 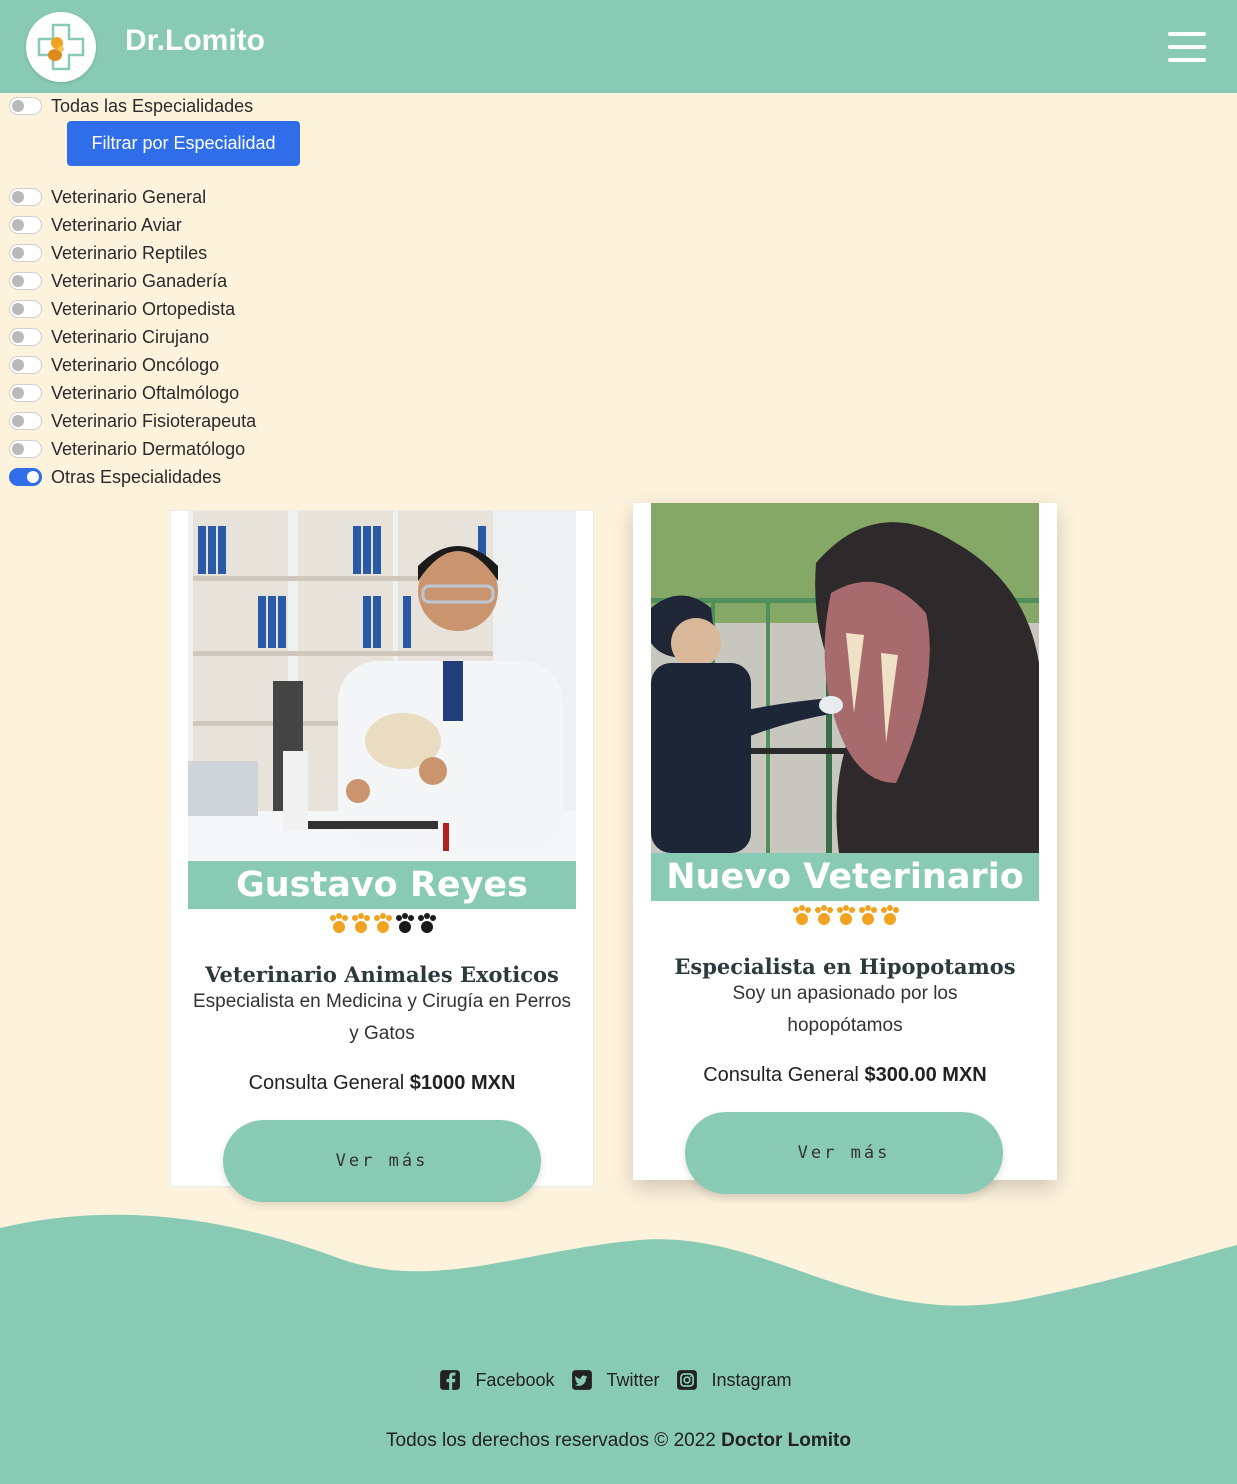 What do you see at coordinates (129, 196) in the screenshot?
I see `filter-option-label: Veterinario General` at bounding box center [129, 196].